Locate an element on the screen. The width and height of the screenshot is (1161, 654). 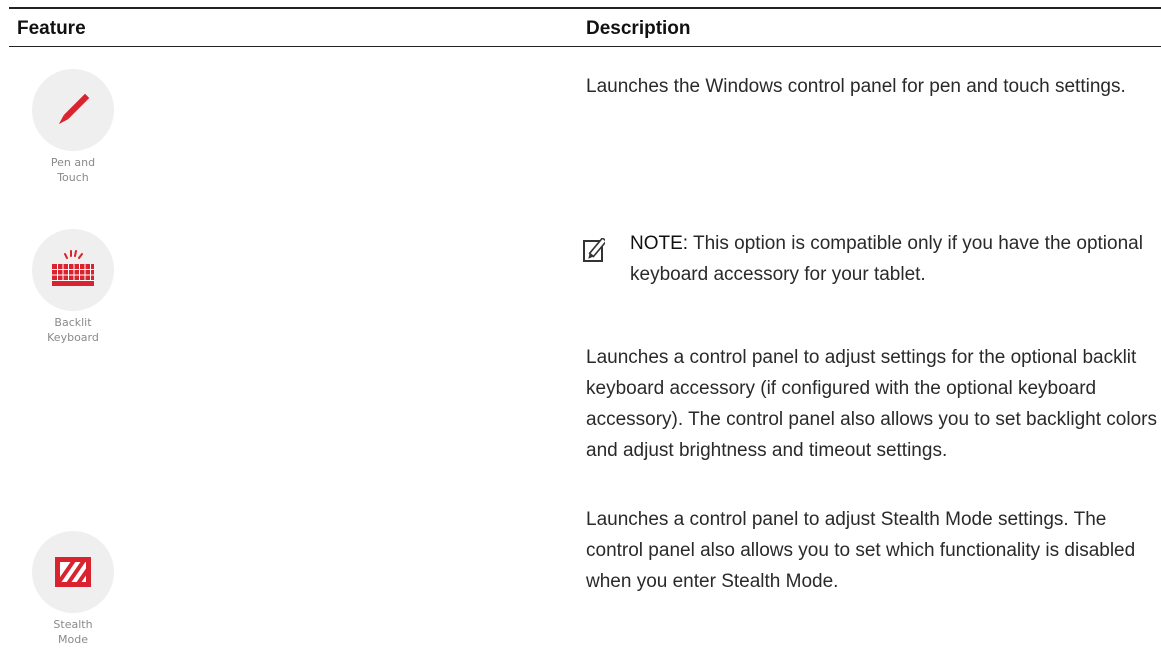
pen-icon is located at coordinates (74, 109).